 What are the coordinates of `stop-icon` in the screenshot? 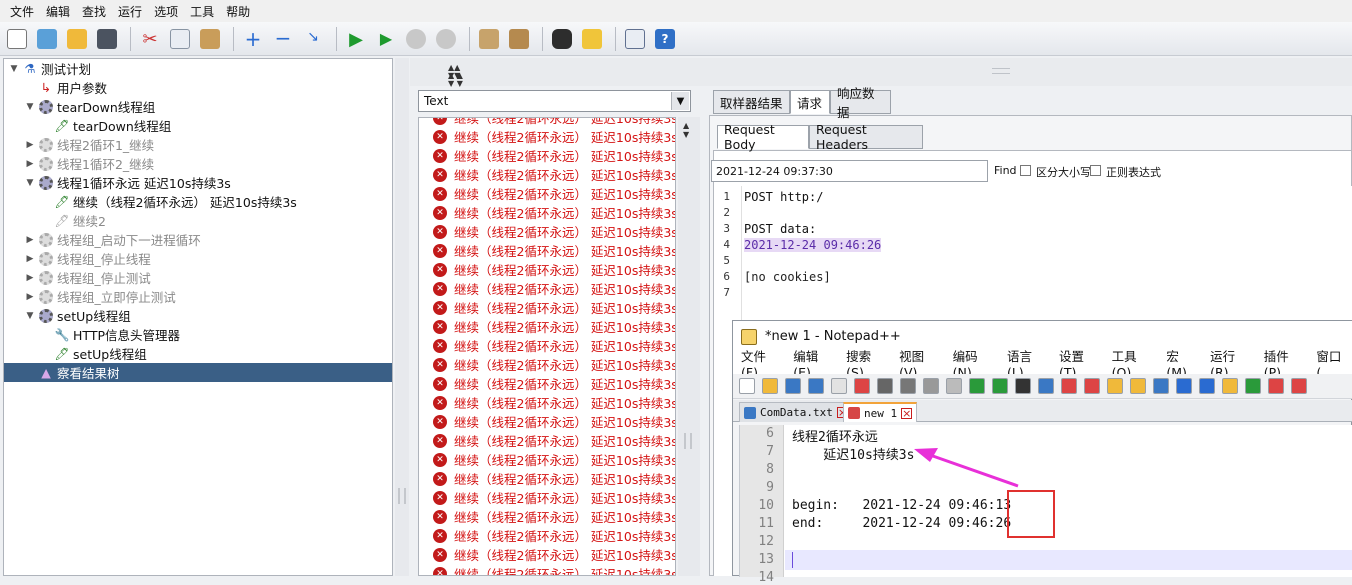 It's located at (416, 39).